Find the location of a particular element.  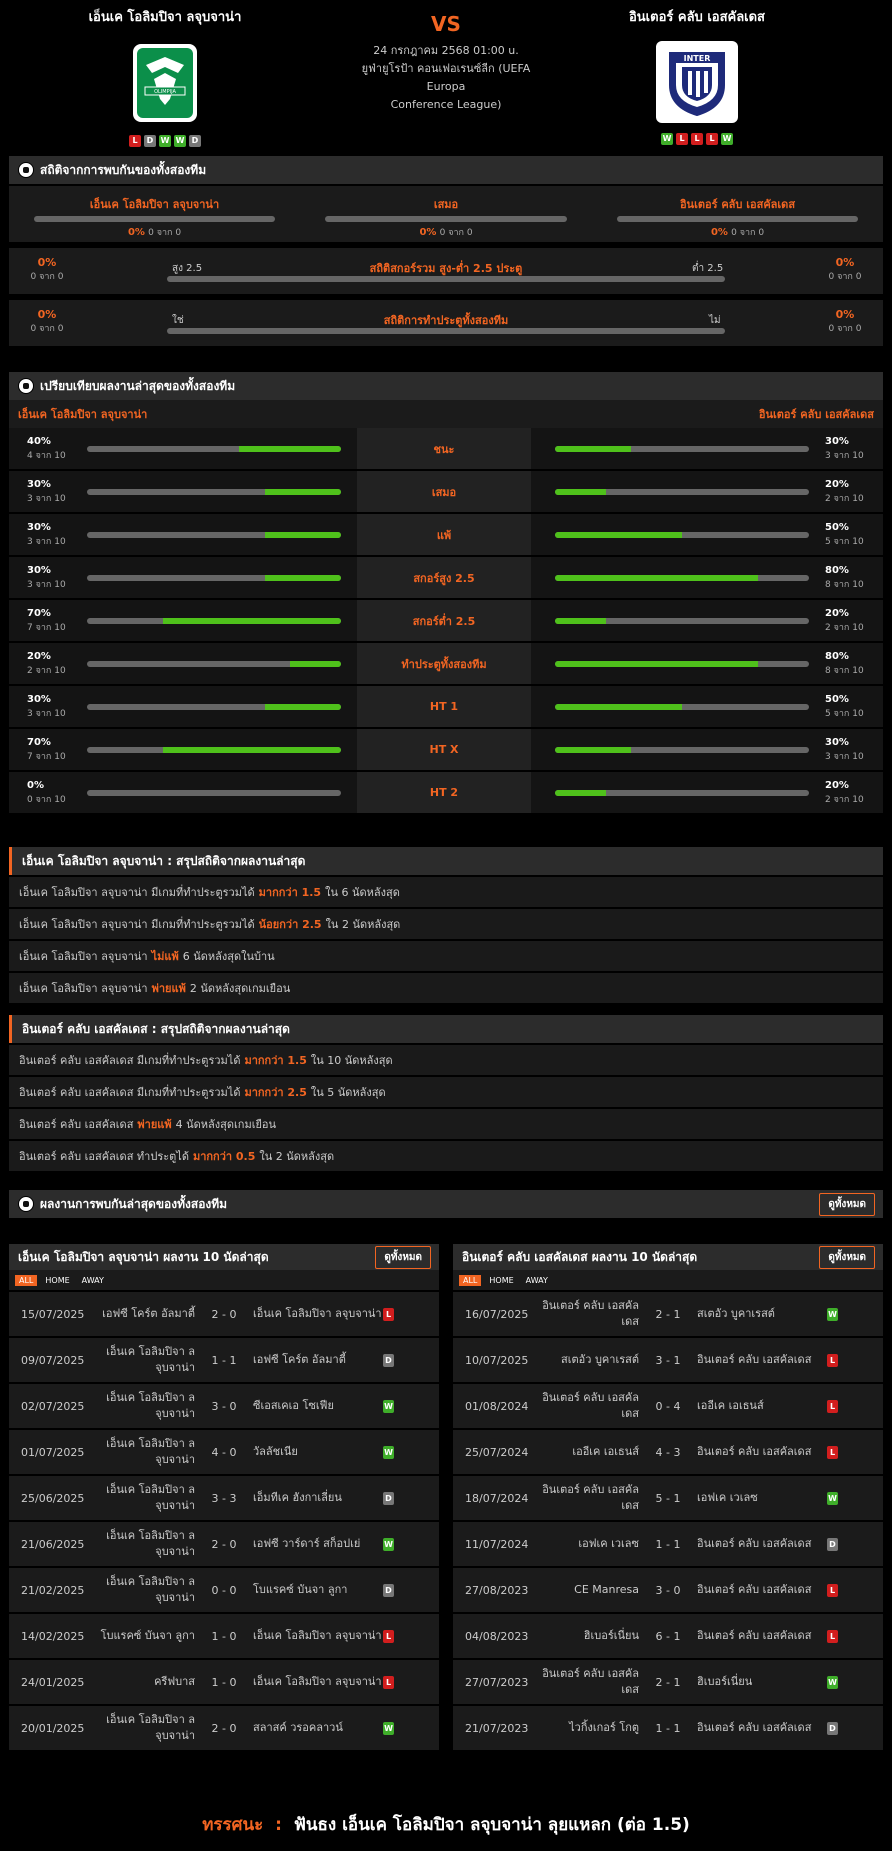

compare-row: 30% 3 จาก 10 เสมอ 20% 2 จาก 10 is located at coordinates (446, 492).